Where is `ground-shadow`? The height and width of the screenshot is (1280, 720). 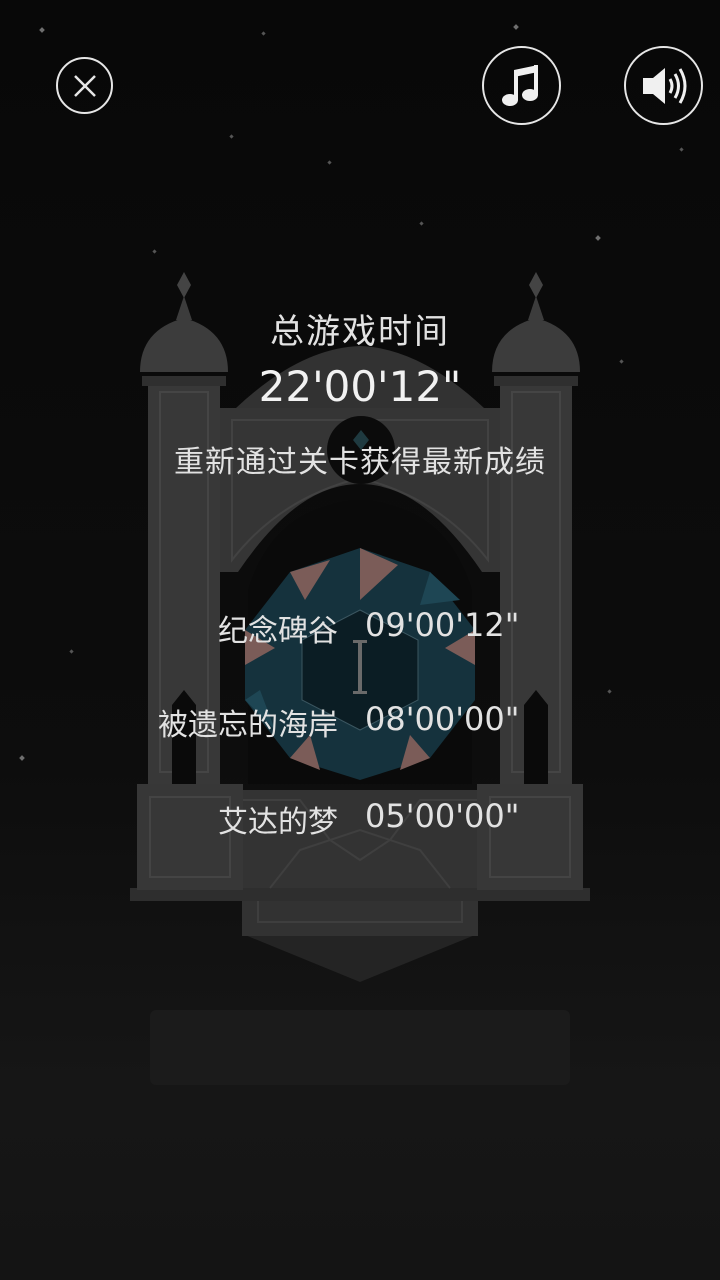 ground-shadow is located at coordinates (360, 1047).